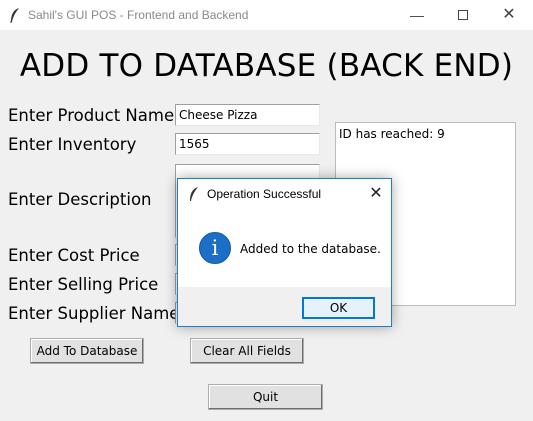  What do you see at coordinates (138, 15) in the screenshot?
I see `window-title: Sahil's GUI POS - Frontend and Backend` at bounding box center [138, 15].